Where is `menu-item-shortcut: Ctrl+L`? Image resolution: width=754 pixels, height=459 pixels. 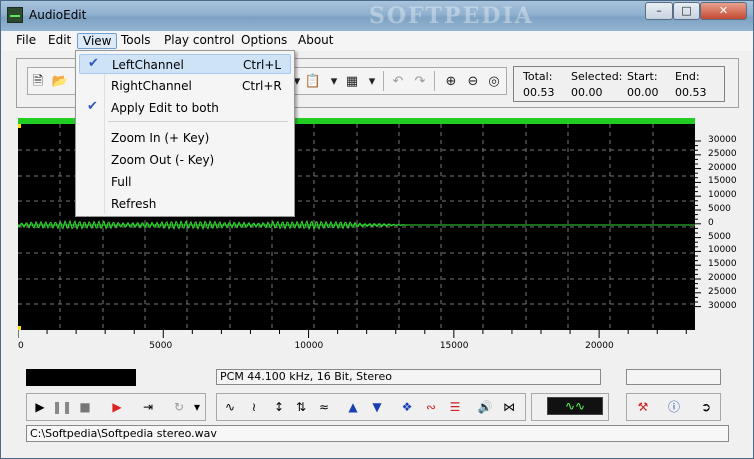
menu-item-shortcut: Ctrl+L is located at coordinates (262, 65).